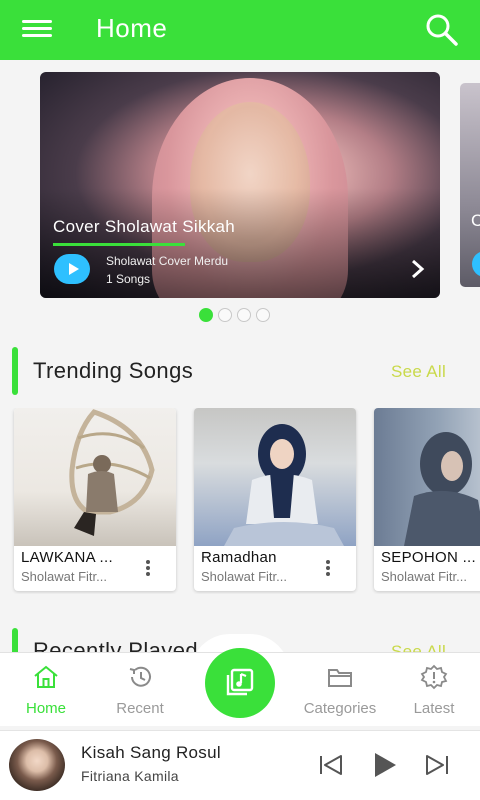  I want to click on nav-label-recent: Recent, so click(140, 708).